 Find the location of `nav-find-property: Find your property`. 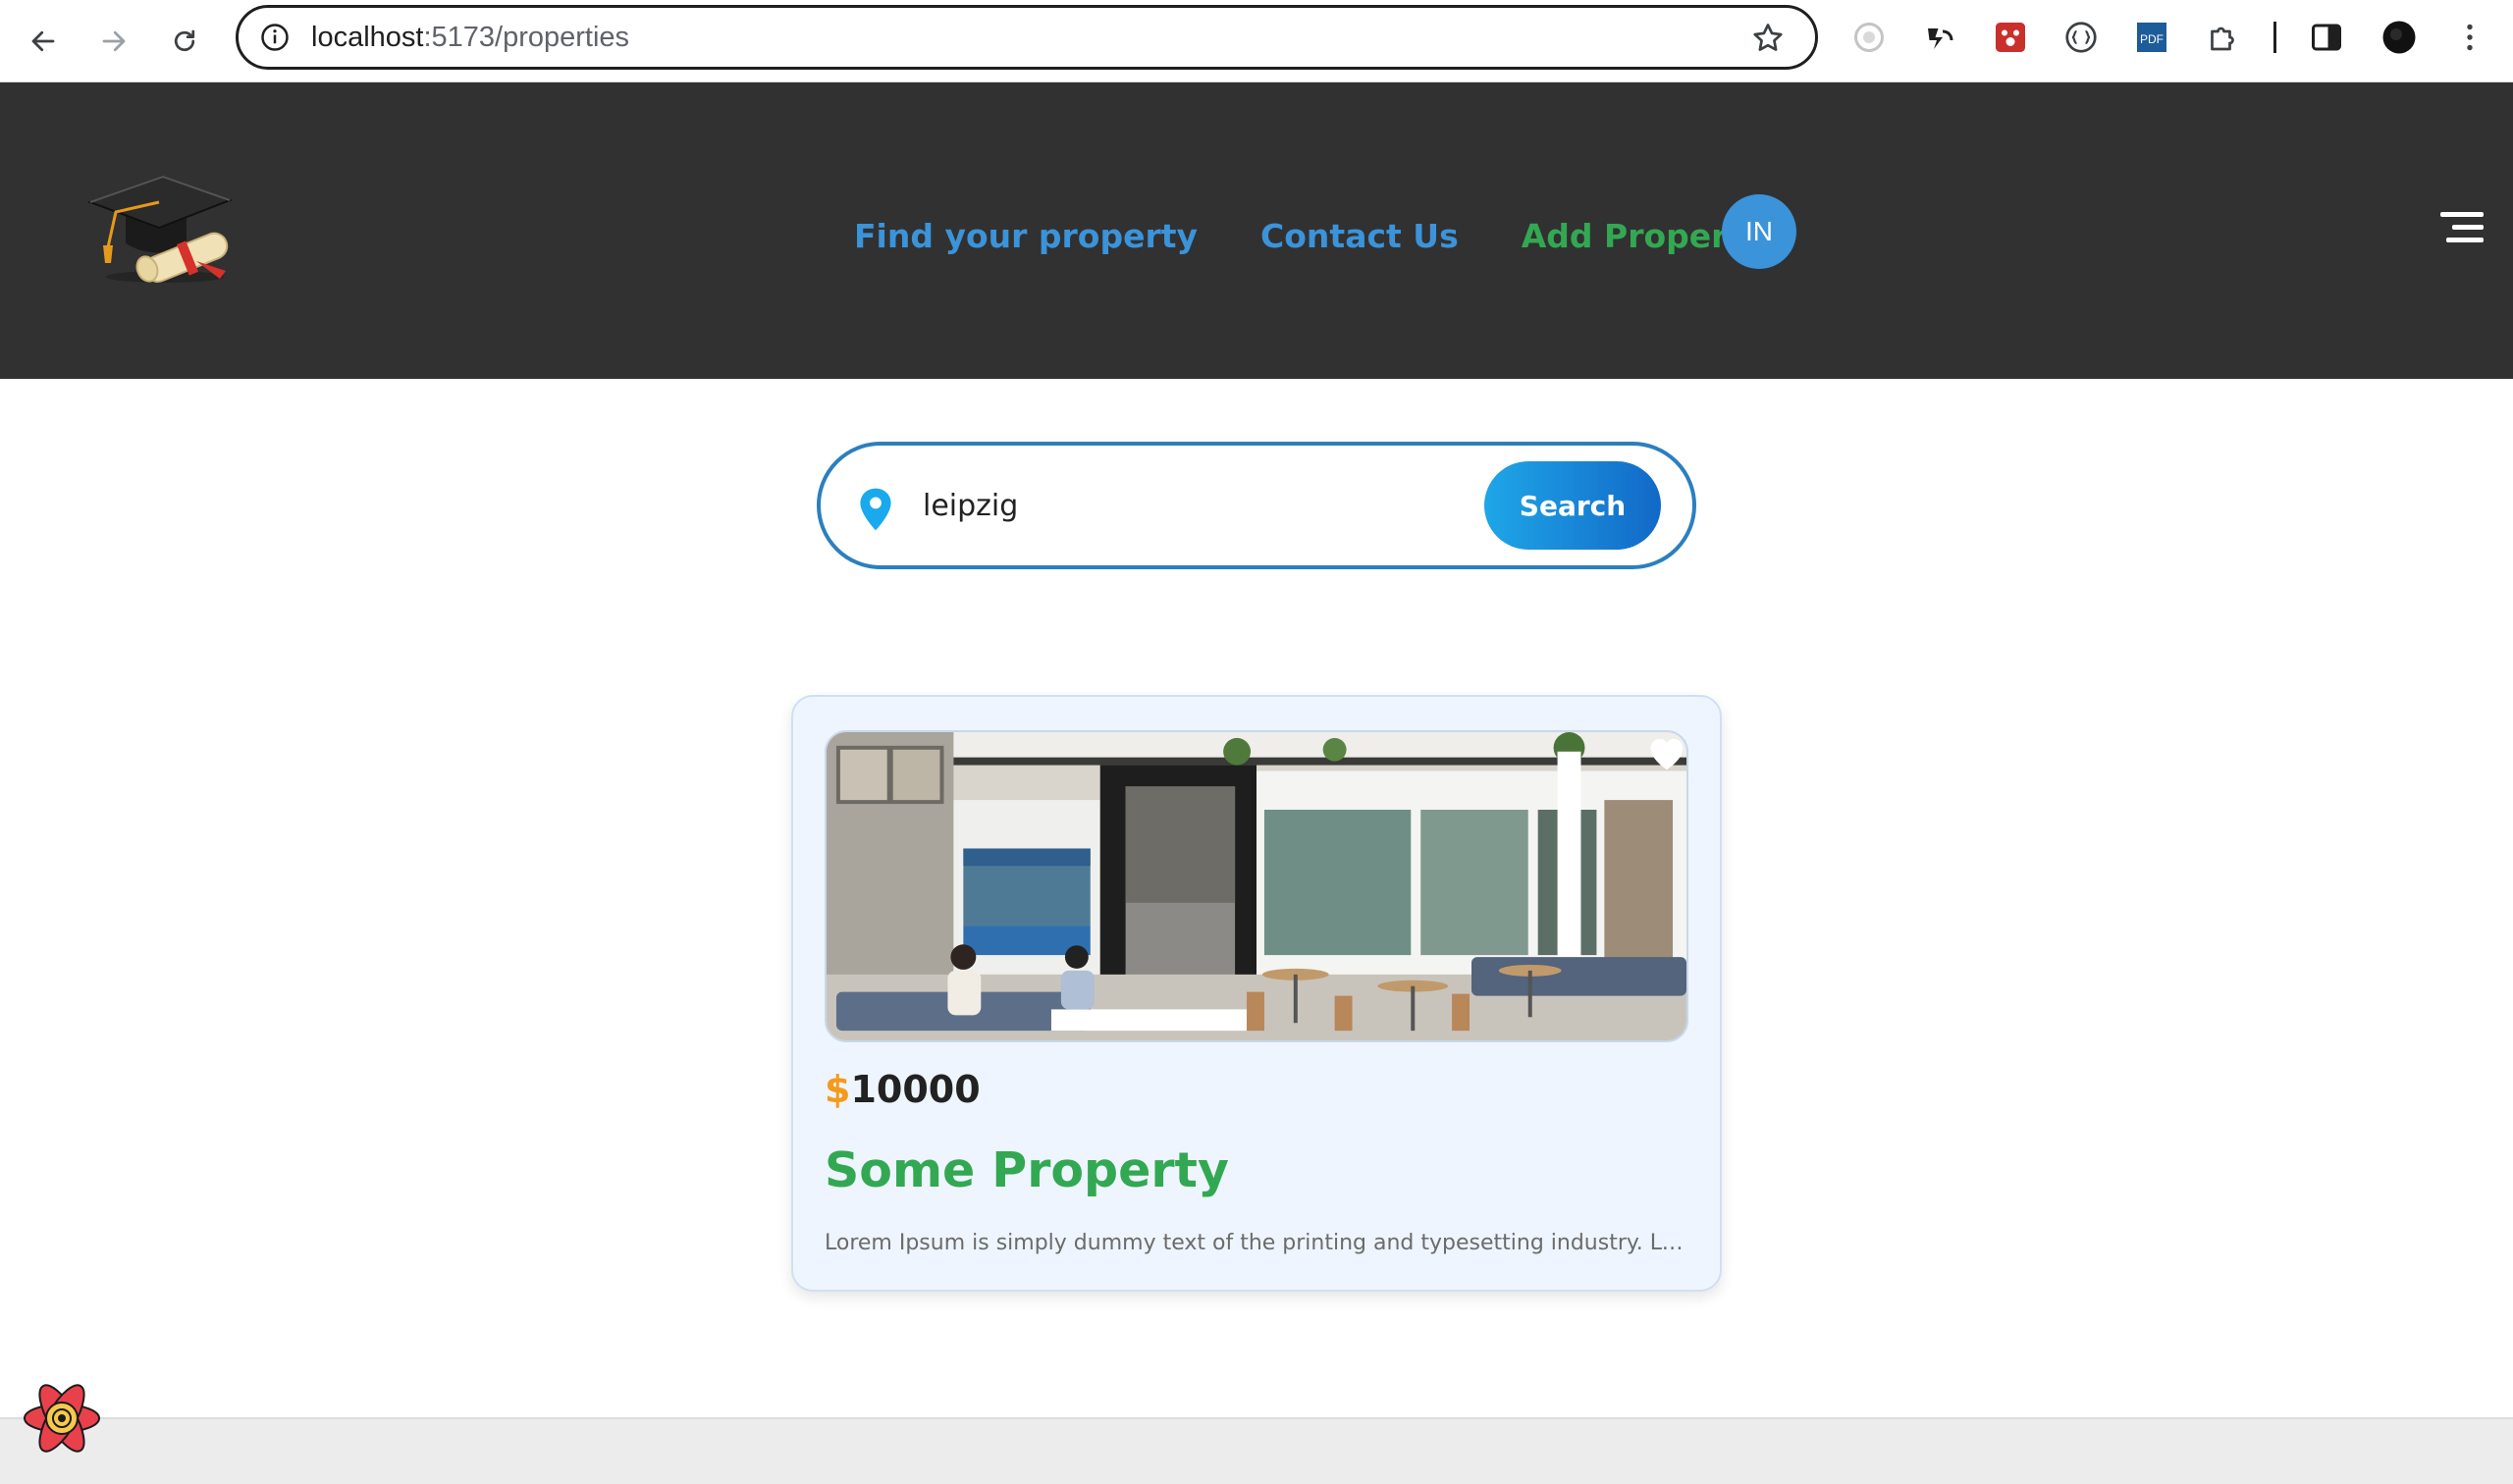

nav-find-property: Find your property is located at coordinates (1026, 236).